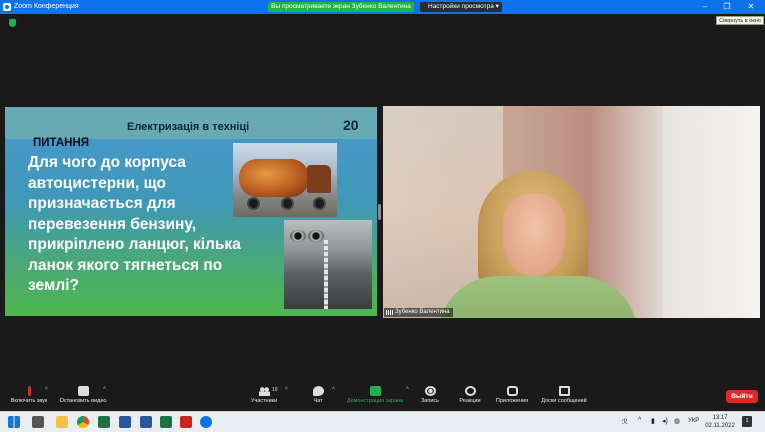  I want to click on whiteboard-button: Доски сообщений, so click(564, 397).